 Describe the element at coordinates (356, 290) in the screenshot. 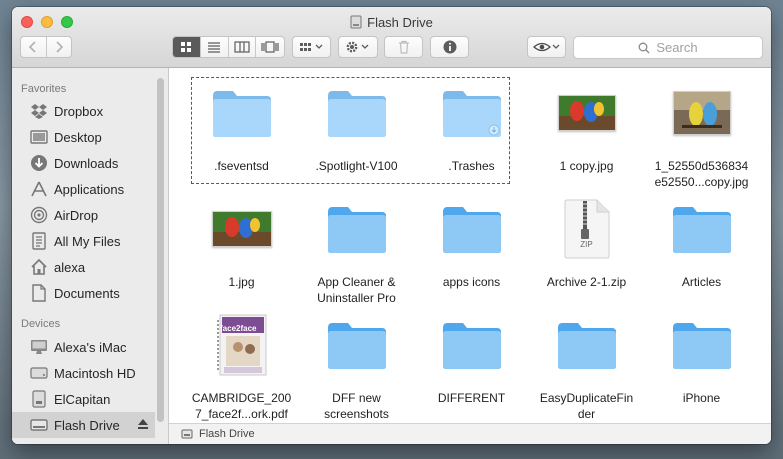

I see `file-name: App Cleaner & Uninstaller Pro` at that location.